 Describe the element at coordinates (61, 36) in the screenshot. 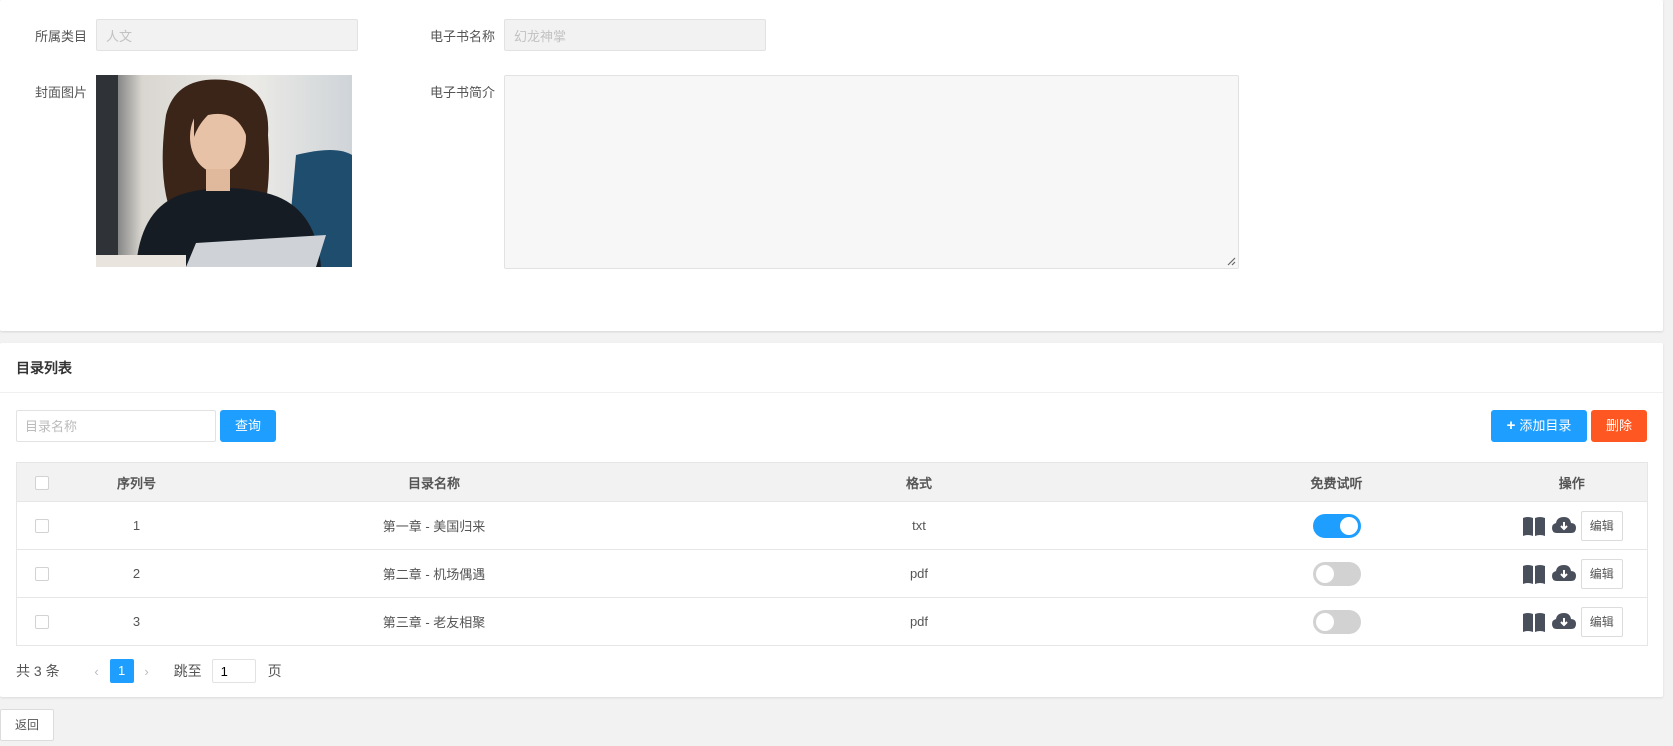

I see `category-label: 所属类目` at that location.